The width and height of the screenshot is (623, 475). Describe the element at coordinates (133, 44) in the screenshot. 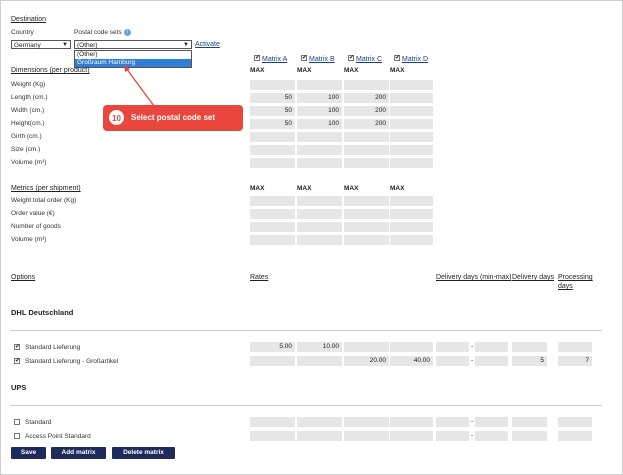

I see `postal-code-select: (Other) ▼` at that location.